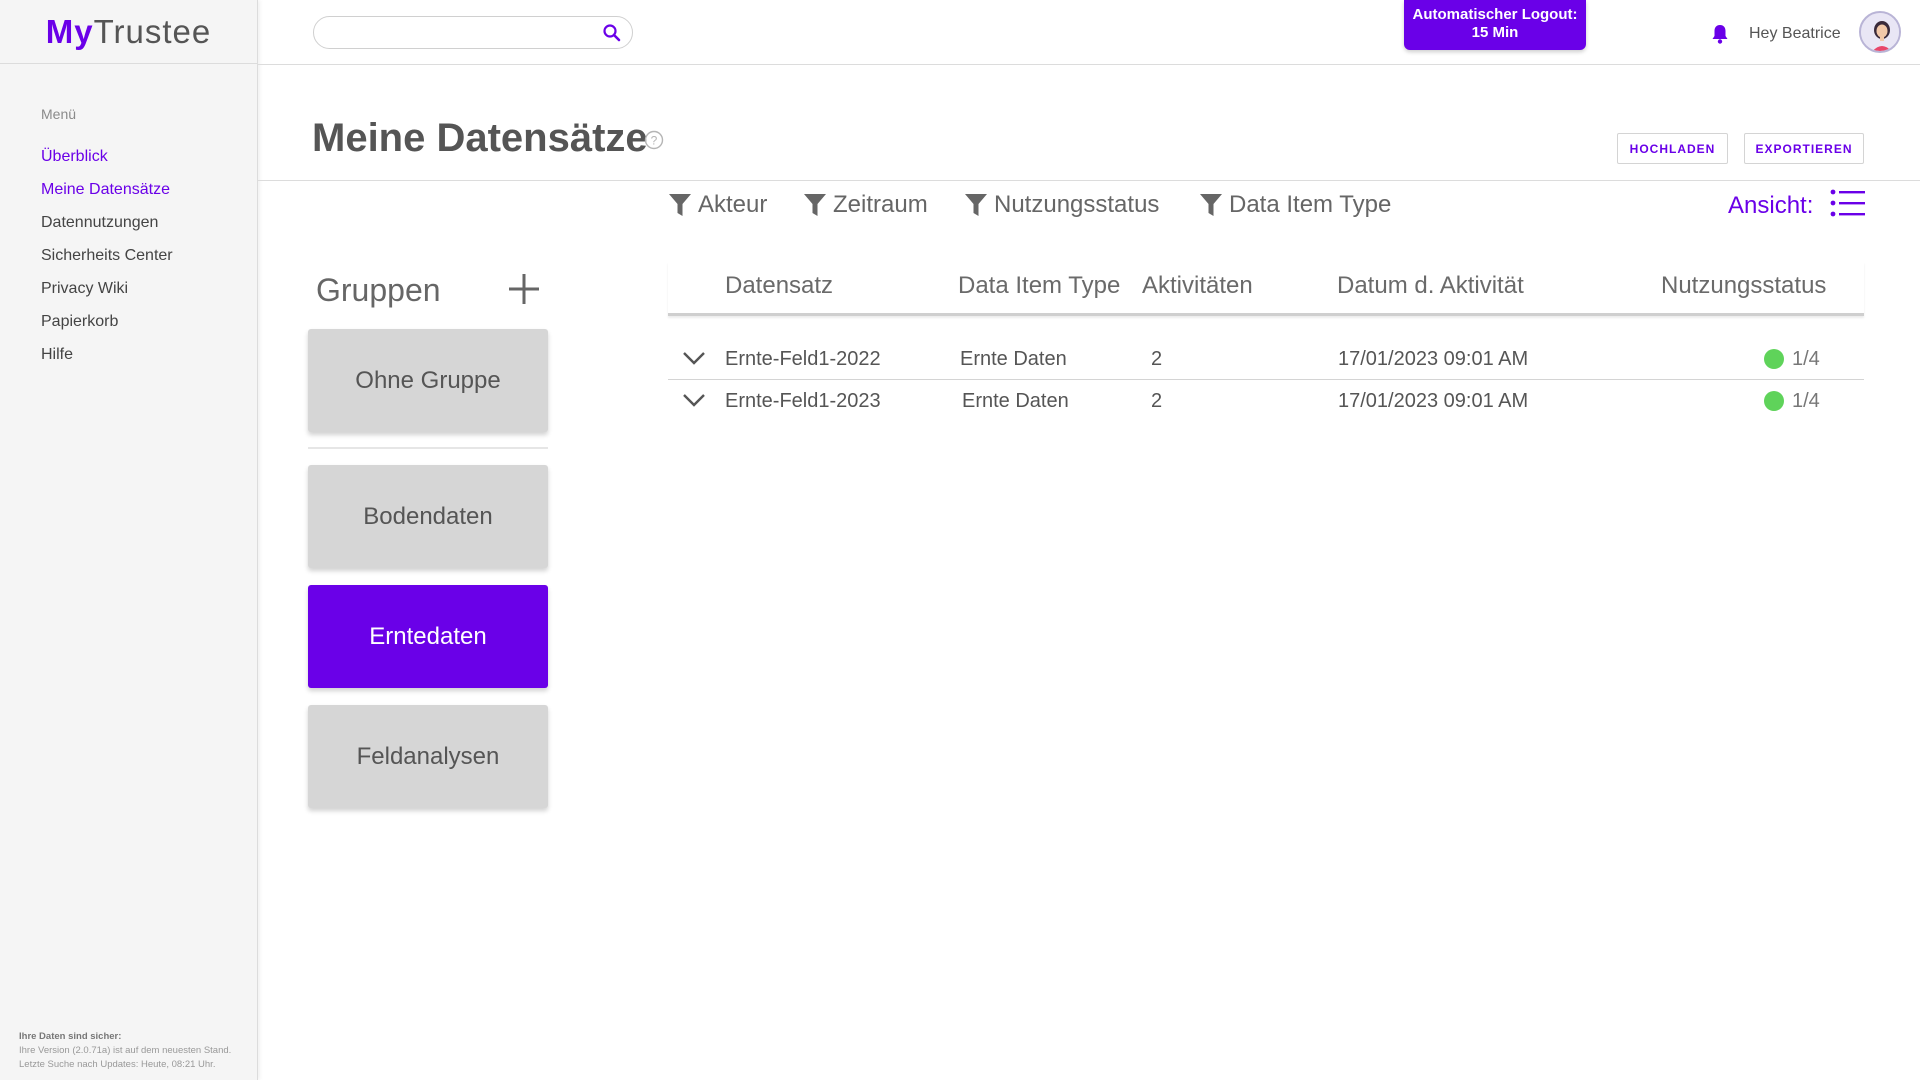  Describe the element at coordinates (779, 286) in the screenshot. I see `column-header-datensatz: Datensatz` at that location.